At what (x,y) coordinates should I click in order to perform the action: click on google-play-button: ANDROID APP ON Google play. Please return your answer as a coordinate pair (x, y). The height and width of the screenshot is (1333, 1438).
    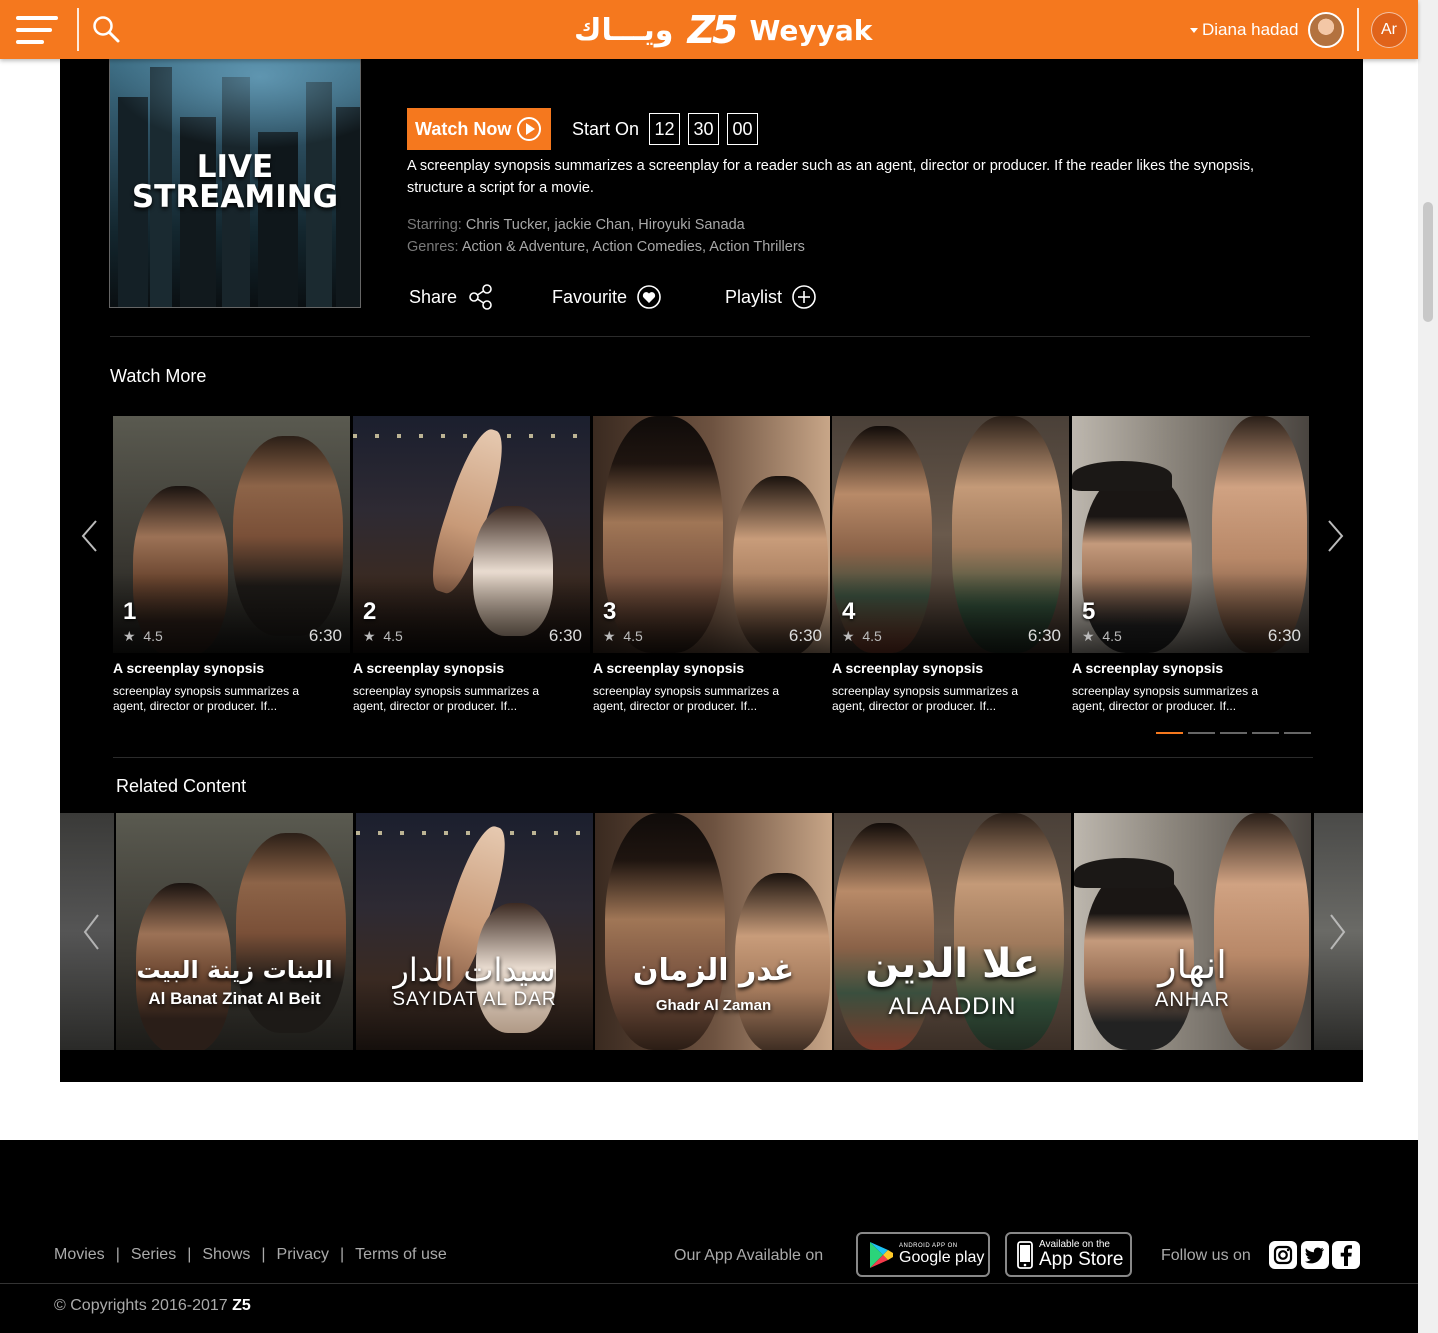
    Looking at the image, I should click on (923, 1254).